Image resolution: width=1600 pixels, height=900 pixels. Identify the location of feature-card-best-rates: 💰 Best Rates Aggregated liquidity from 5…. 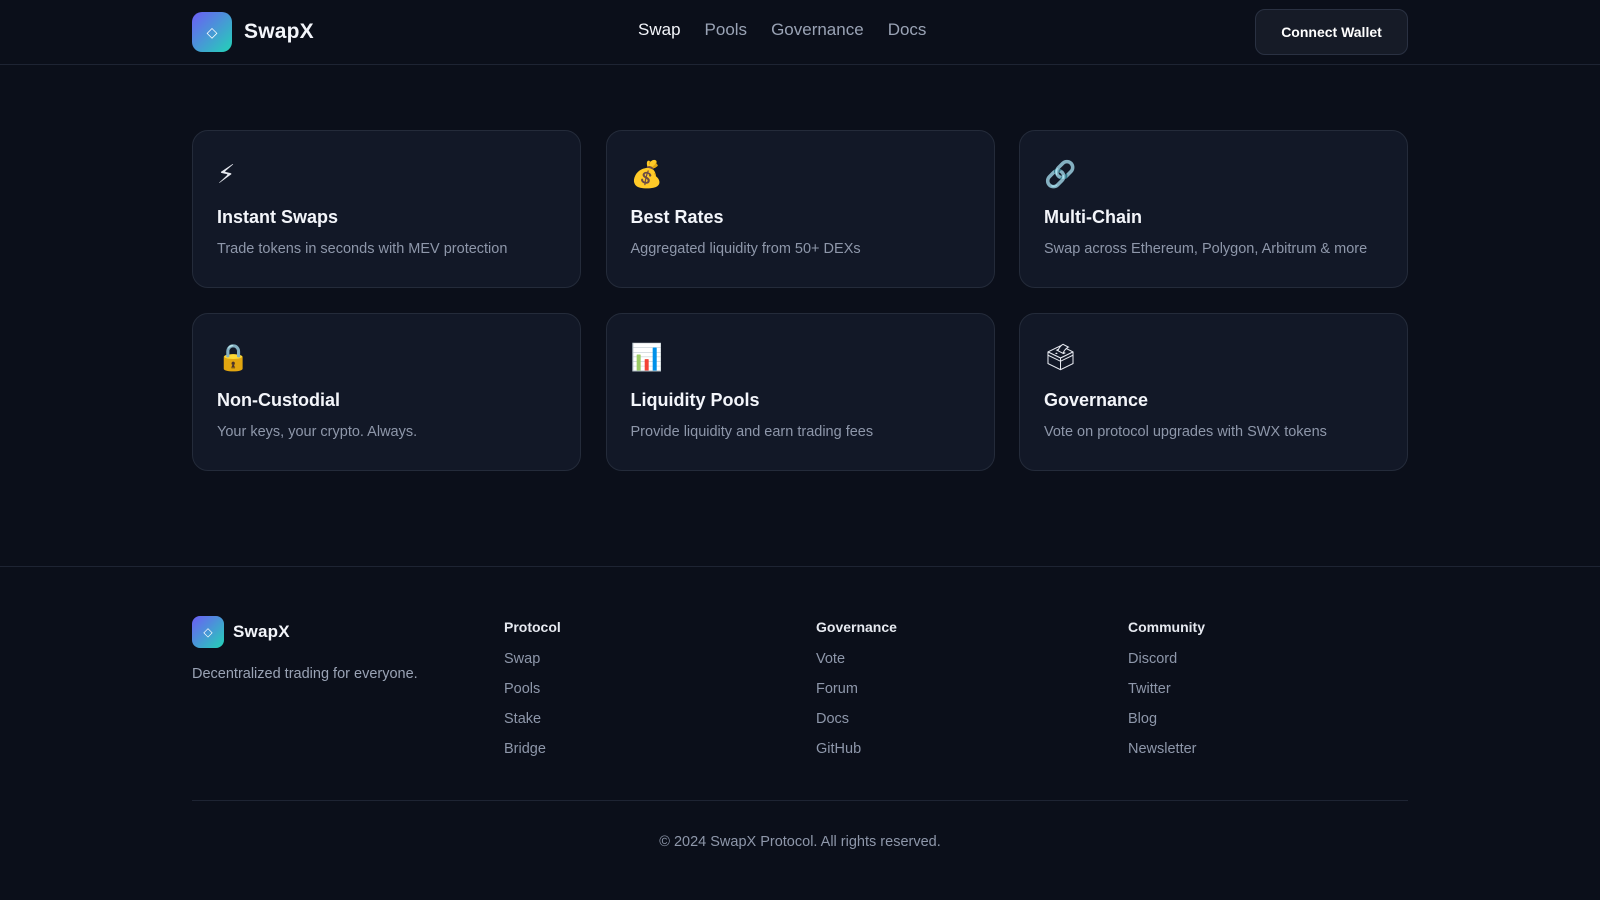
(800, 209).